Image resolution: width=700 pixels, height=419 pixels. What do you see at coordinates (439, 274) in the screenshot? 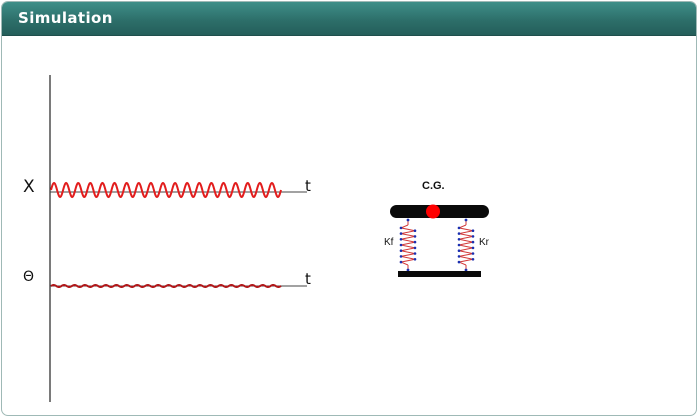
I see `ground-base-bar` at bounding box center [439, 274].